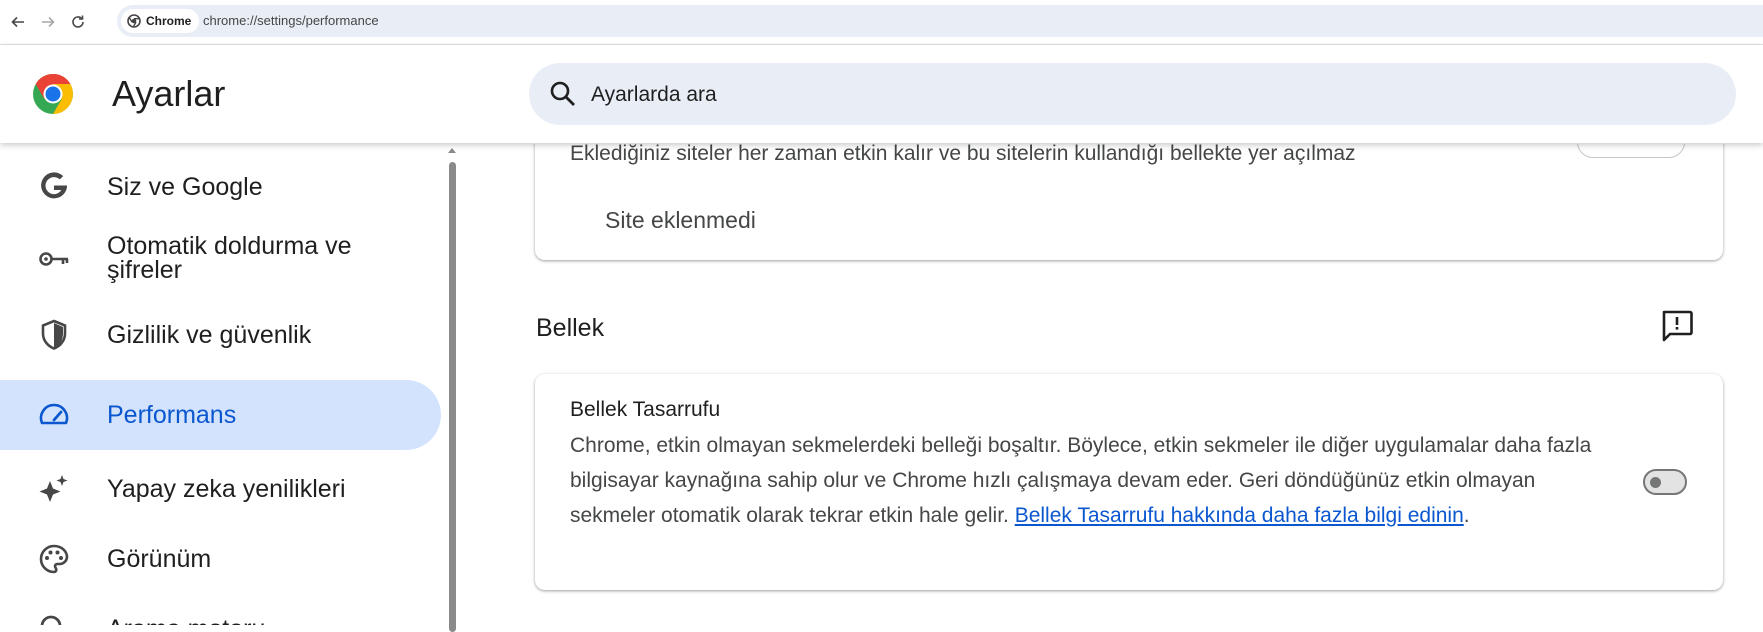 This screenshot has height=632, width=1763. Describe the element at coordinates (185, 187) in the screenshot. I see `sidebar-item-label: Siz ve Google` at that location.